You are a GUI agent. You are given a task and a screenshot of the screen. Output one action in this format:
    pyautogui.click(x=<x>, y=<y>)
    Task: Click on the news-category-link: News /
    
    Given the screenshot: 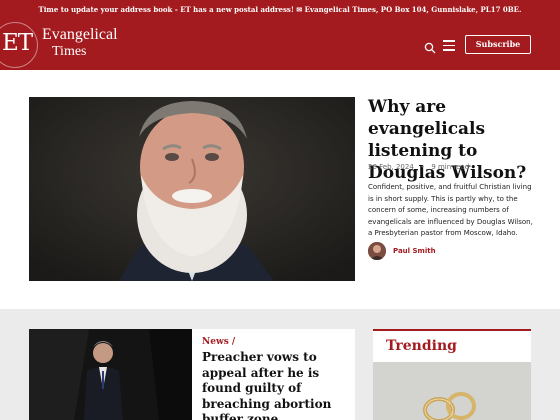 What is the action you would take?
    pyautogui.click(x=218, y=342)
    